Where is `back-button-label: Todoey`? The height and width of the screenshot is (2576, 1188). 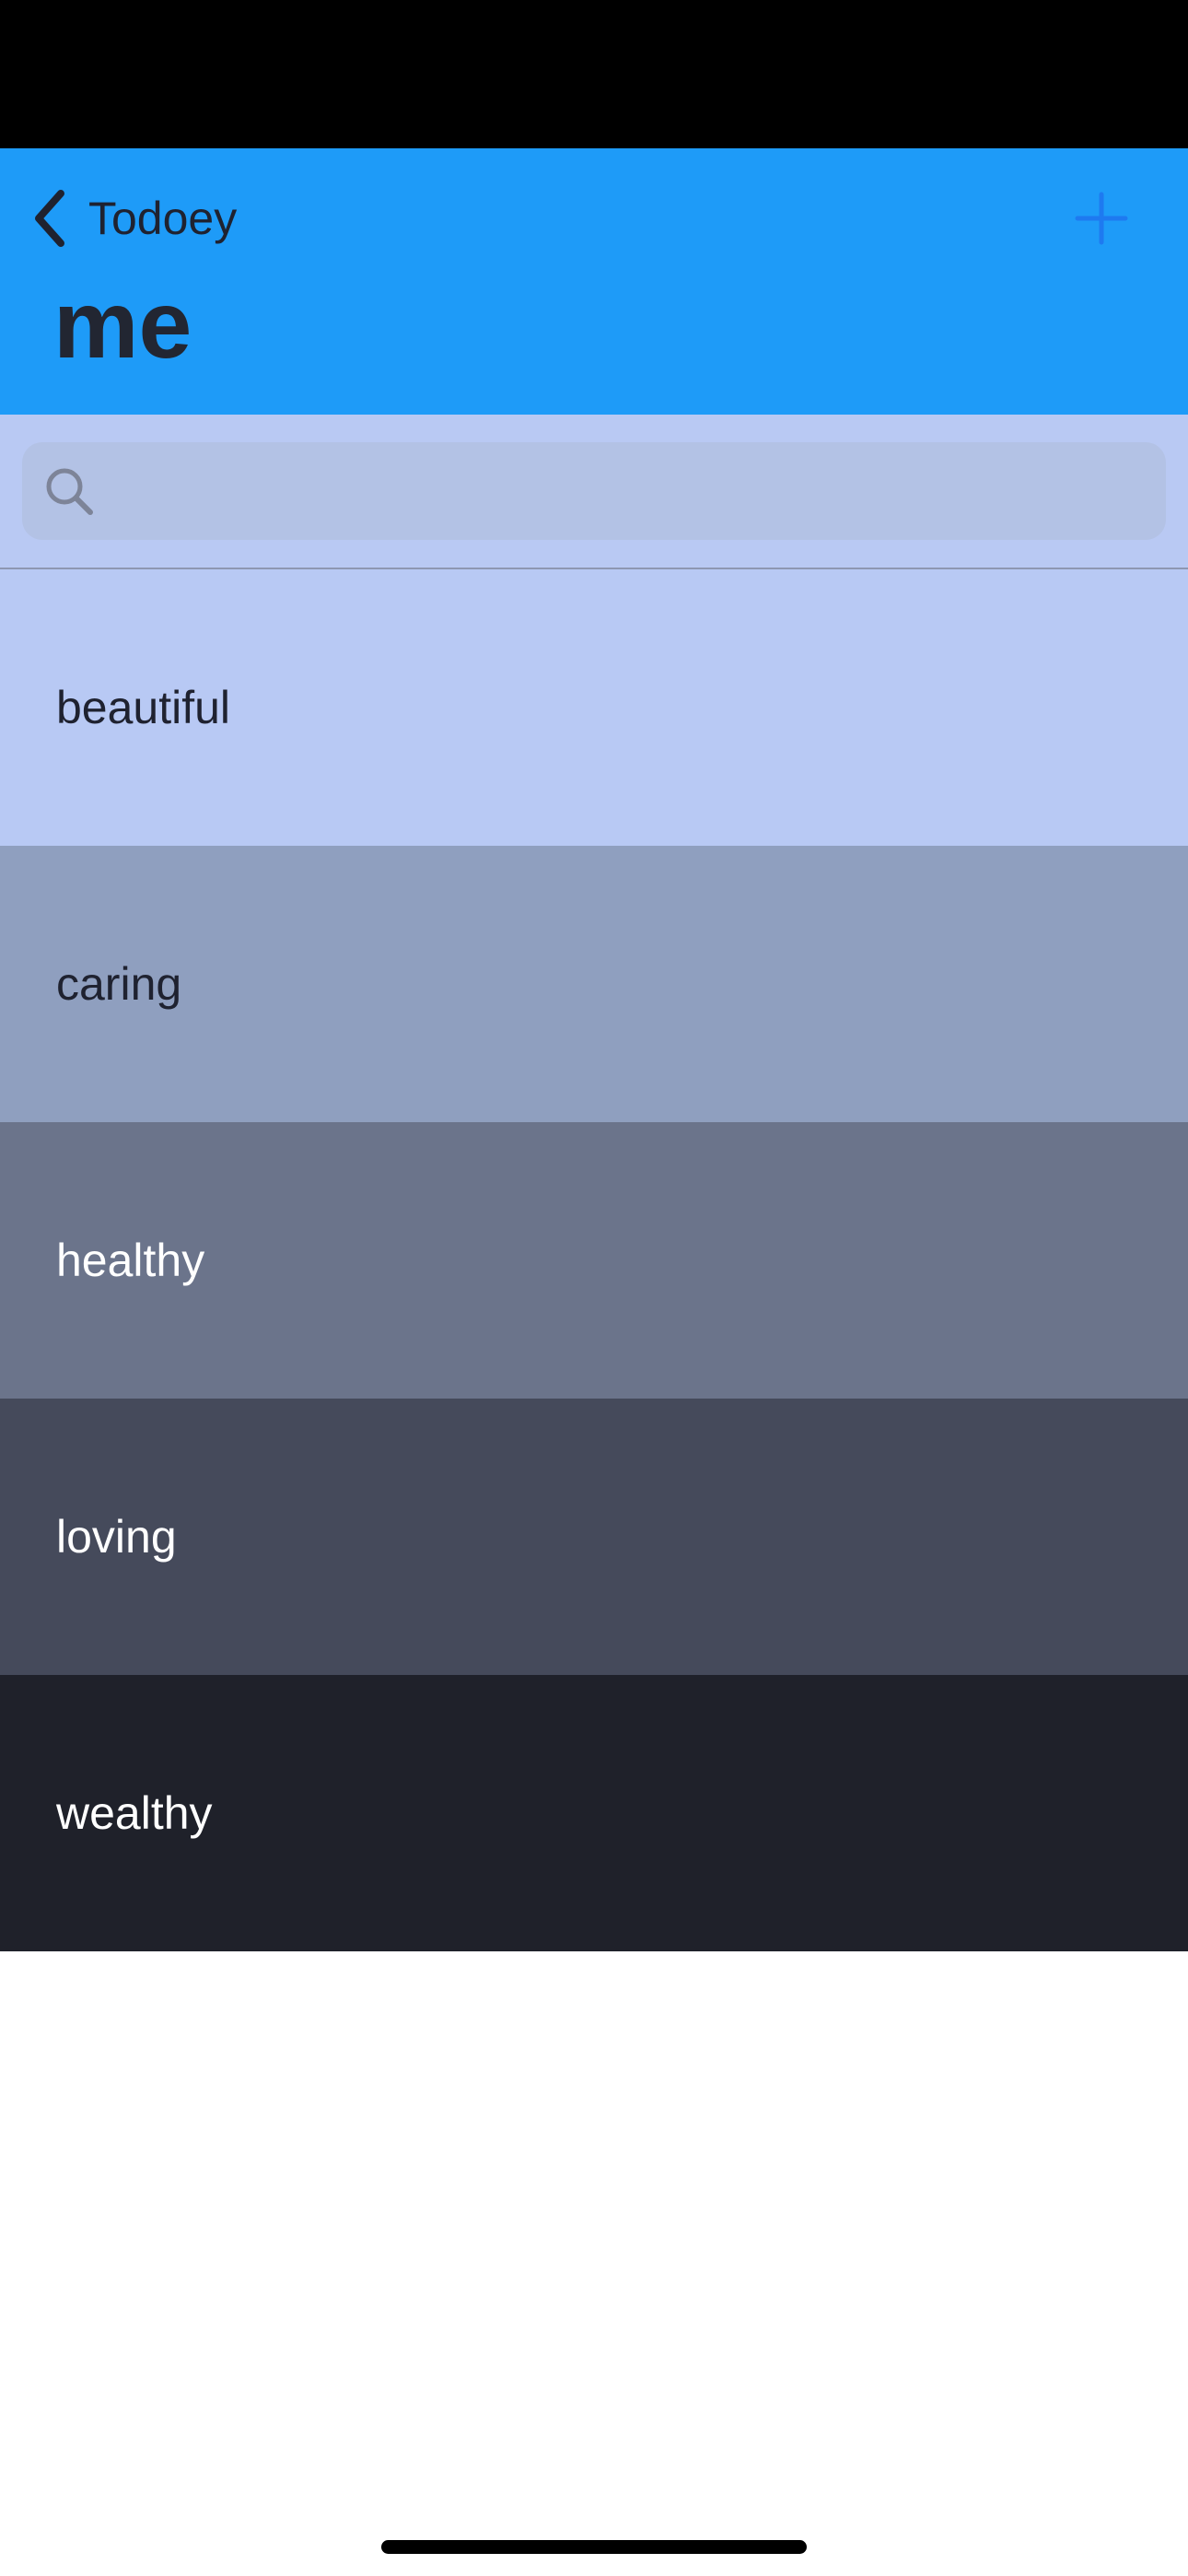 back-button-label: Todoey is located at coordinates (163, 218).